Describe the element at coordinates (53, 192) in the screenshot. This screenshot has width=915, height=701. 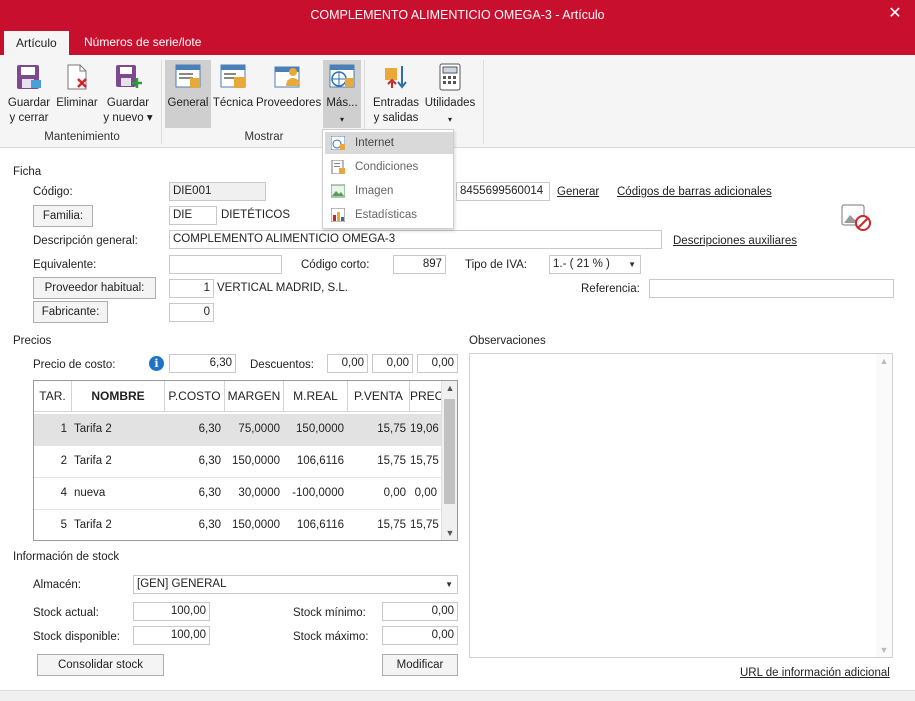
I see `codigo-label: Código:` at that location.